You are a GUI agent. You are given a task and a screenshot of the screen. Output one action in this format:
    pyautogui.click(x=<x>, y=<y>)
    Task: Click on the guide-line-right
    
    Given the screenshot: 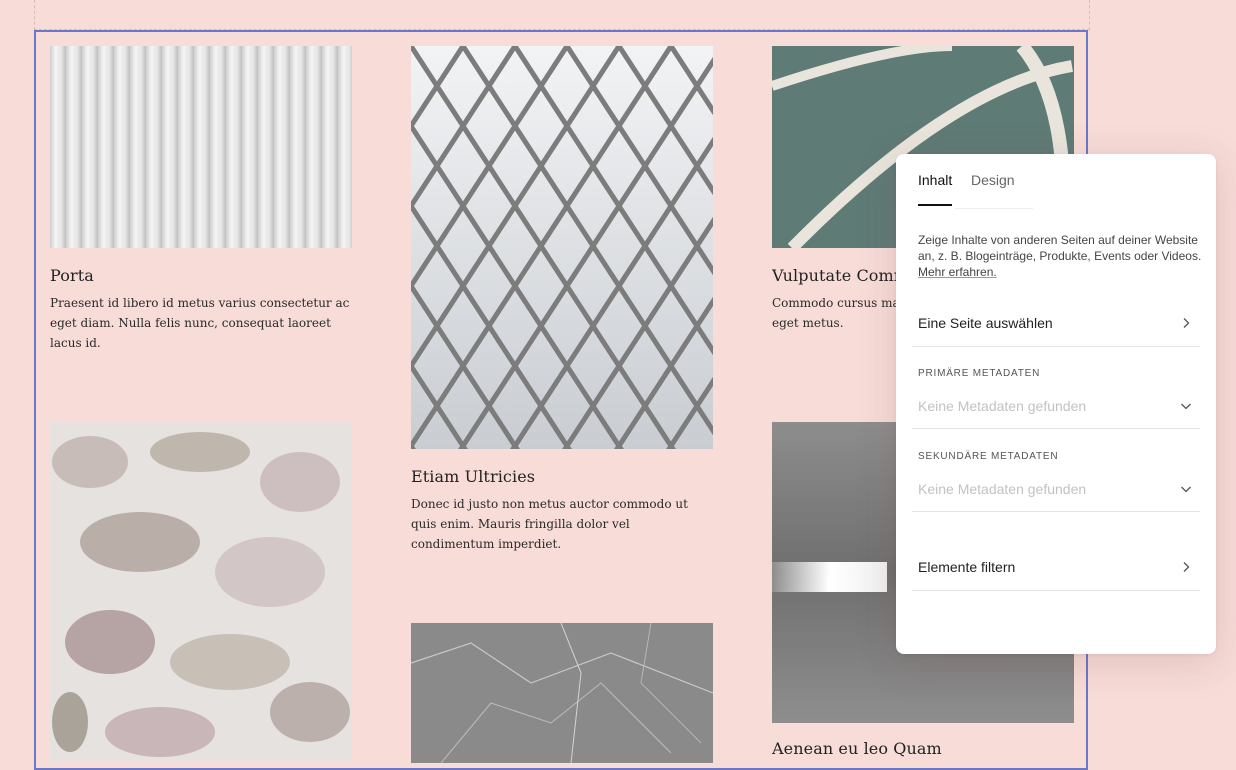 What is the action you would take?
    pyautogui.click(x=1089, y=15)
    